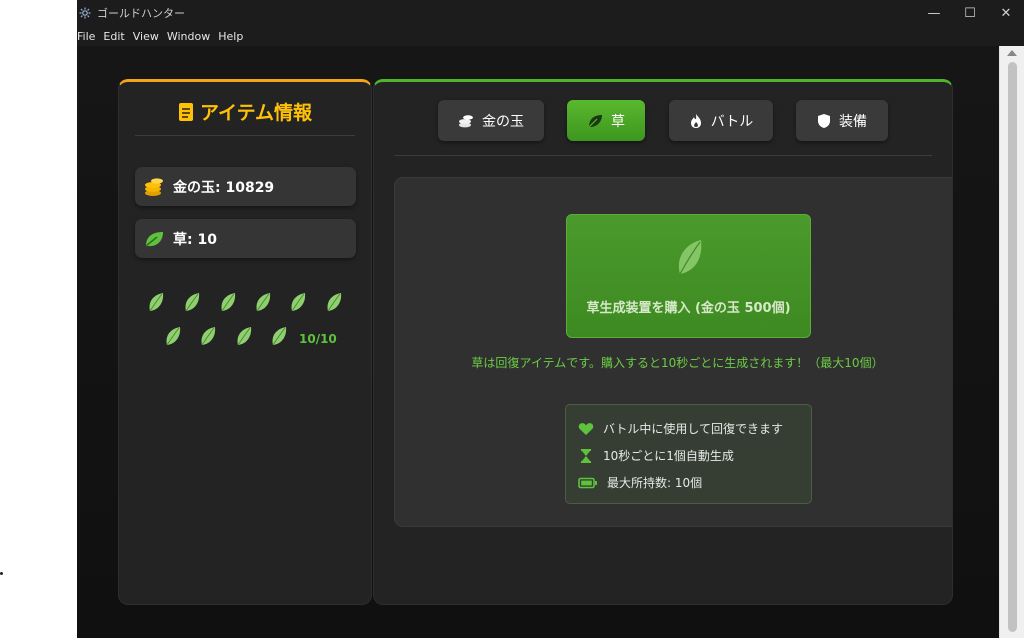 The width and height of the screenshot is (1024, 638). Describe the element at coordinates (655, 483) in the screenshot. I see `info-max-text: 最大所持数: 10個` at that location.